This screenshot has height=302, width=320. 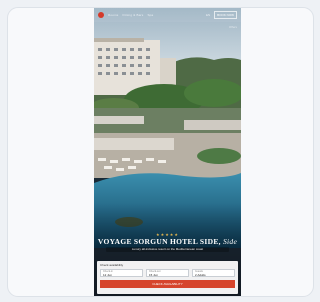 I want to click on booking-title: Check availability, so click(x=112, y=265).